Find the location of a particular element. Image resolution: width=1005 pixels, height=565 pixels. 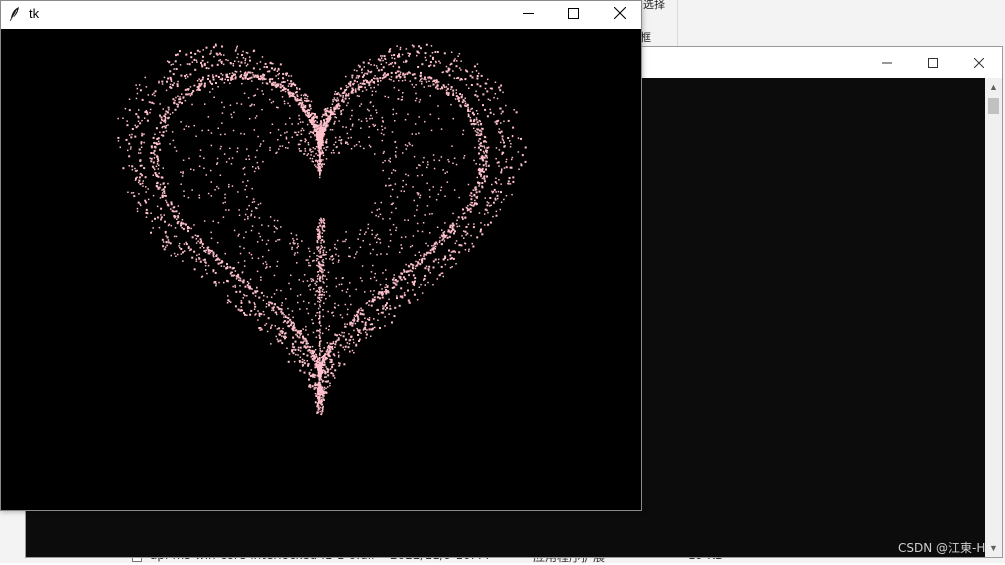

console-close-button is located at coordinates (979, 62).